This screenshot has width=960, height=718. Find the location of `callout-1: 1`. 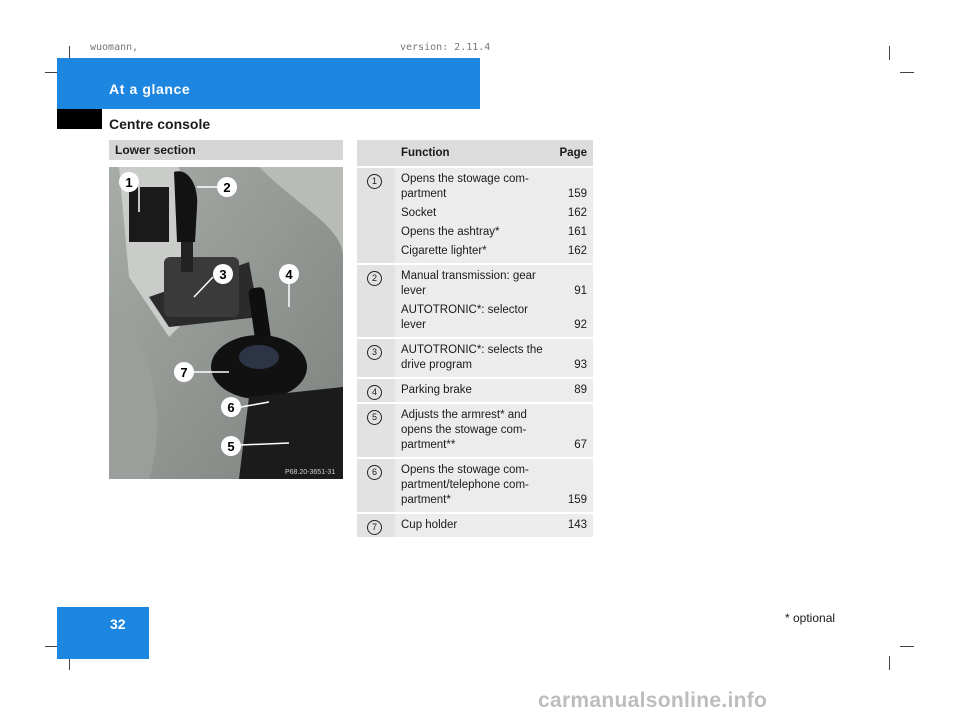

callout-1: 1 is located at coordinates (129, 182).